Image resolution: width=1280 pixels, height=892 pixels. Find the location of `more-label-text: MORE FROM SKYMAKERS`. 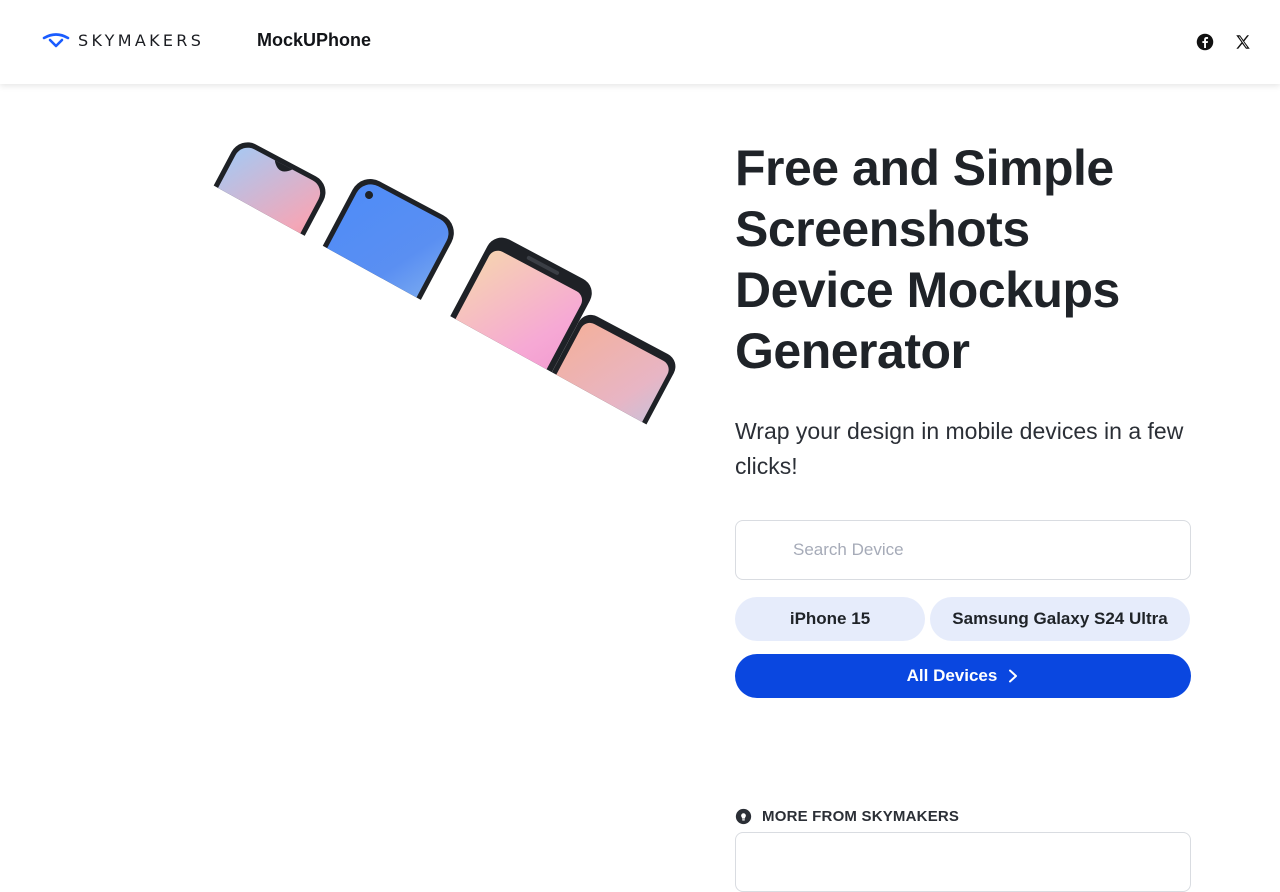

more-label-text: MORE FROM SKYMAKERS is located at coordinates (861, 816).